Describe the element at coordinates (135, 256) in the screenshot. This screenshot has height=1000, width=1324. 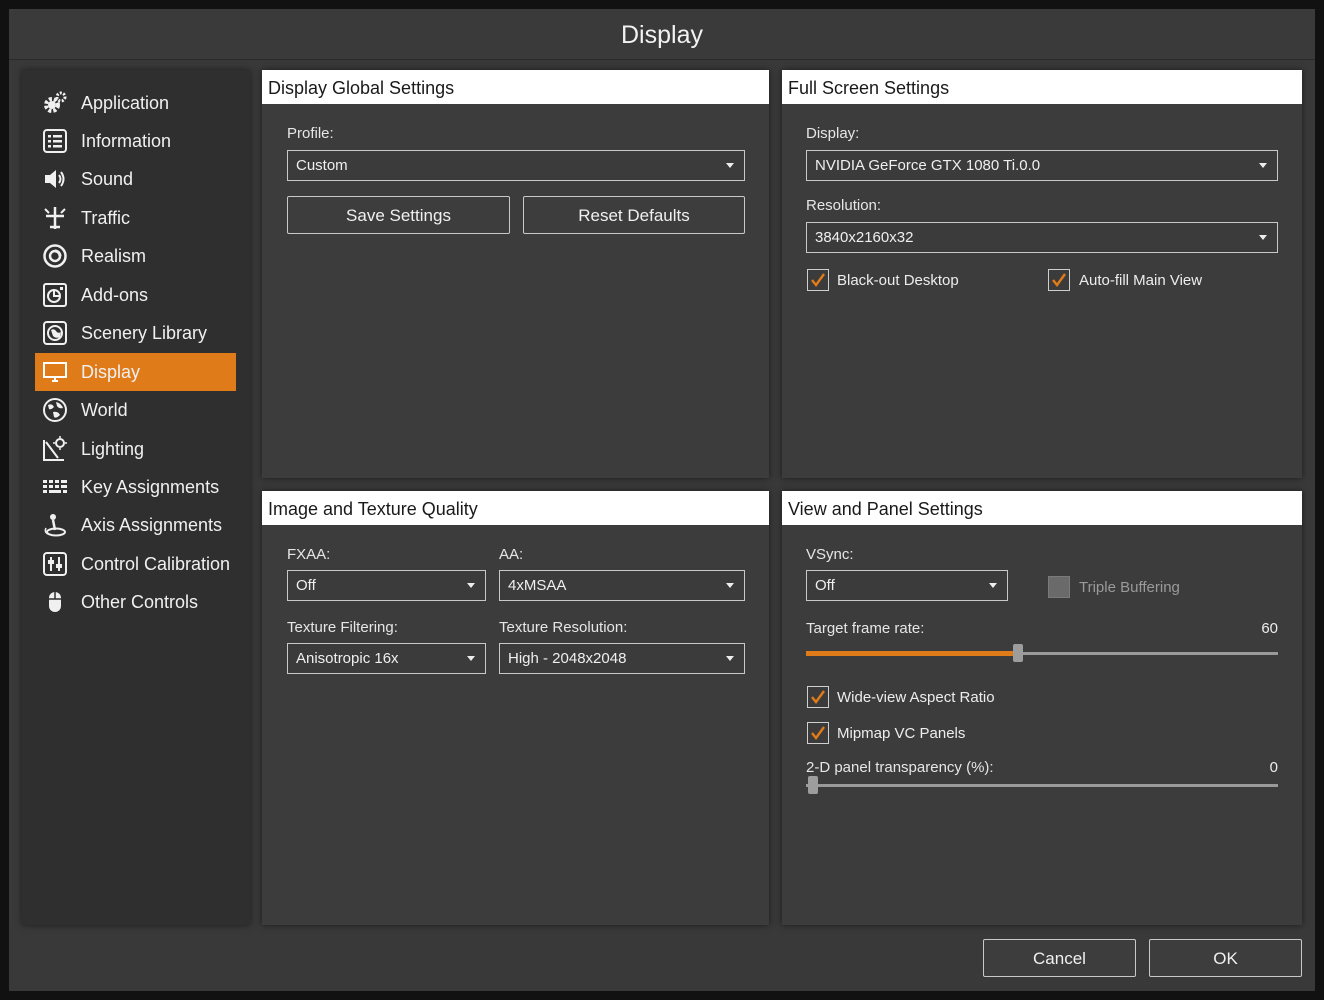
I see `sidebar-item-realism: Realism` at that location.